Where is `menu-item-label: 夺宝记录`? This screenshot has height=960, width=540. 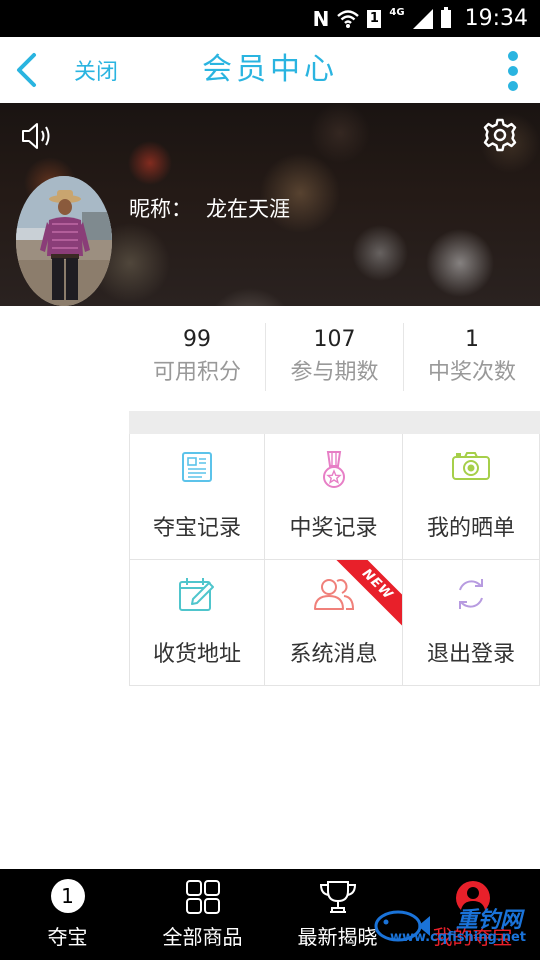
menu-item-label: 夺宝记录 is located at coordinates (196, 528).